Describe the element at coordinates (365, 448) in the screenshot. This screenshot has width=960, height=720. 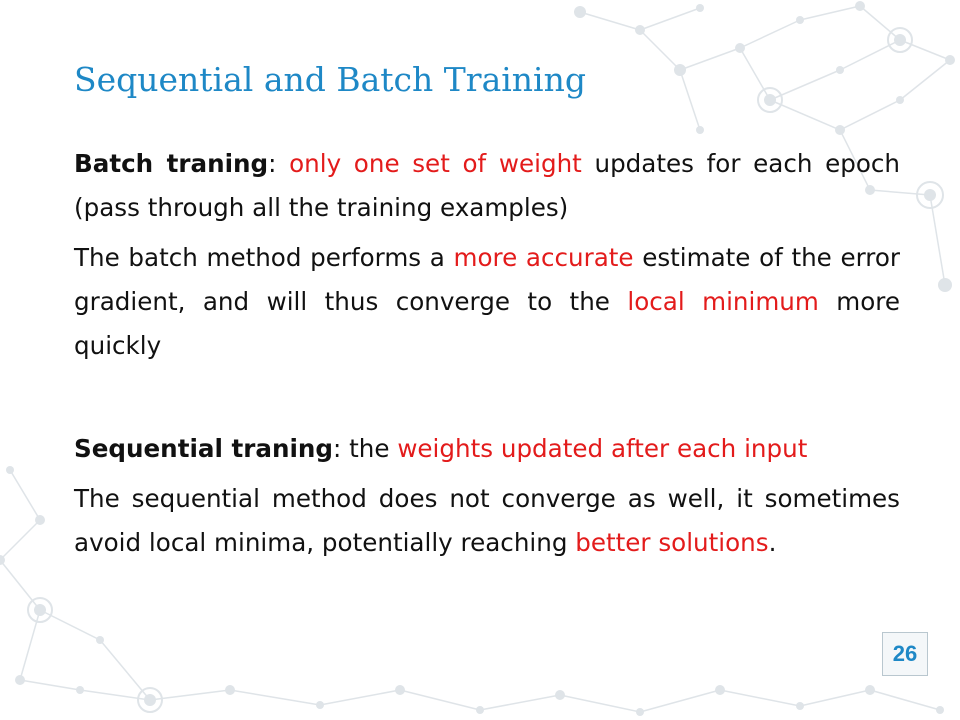
I see `sequential-training-colon: : the` at that location.